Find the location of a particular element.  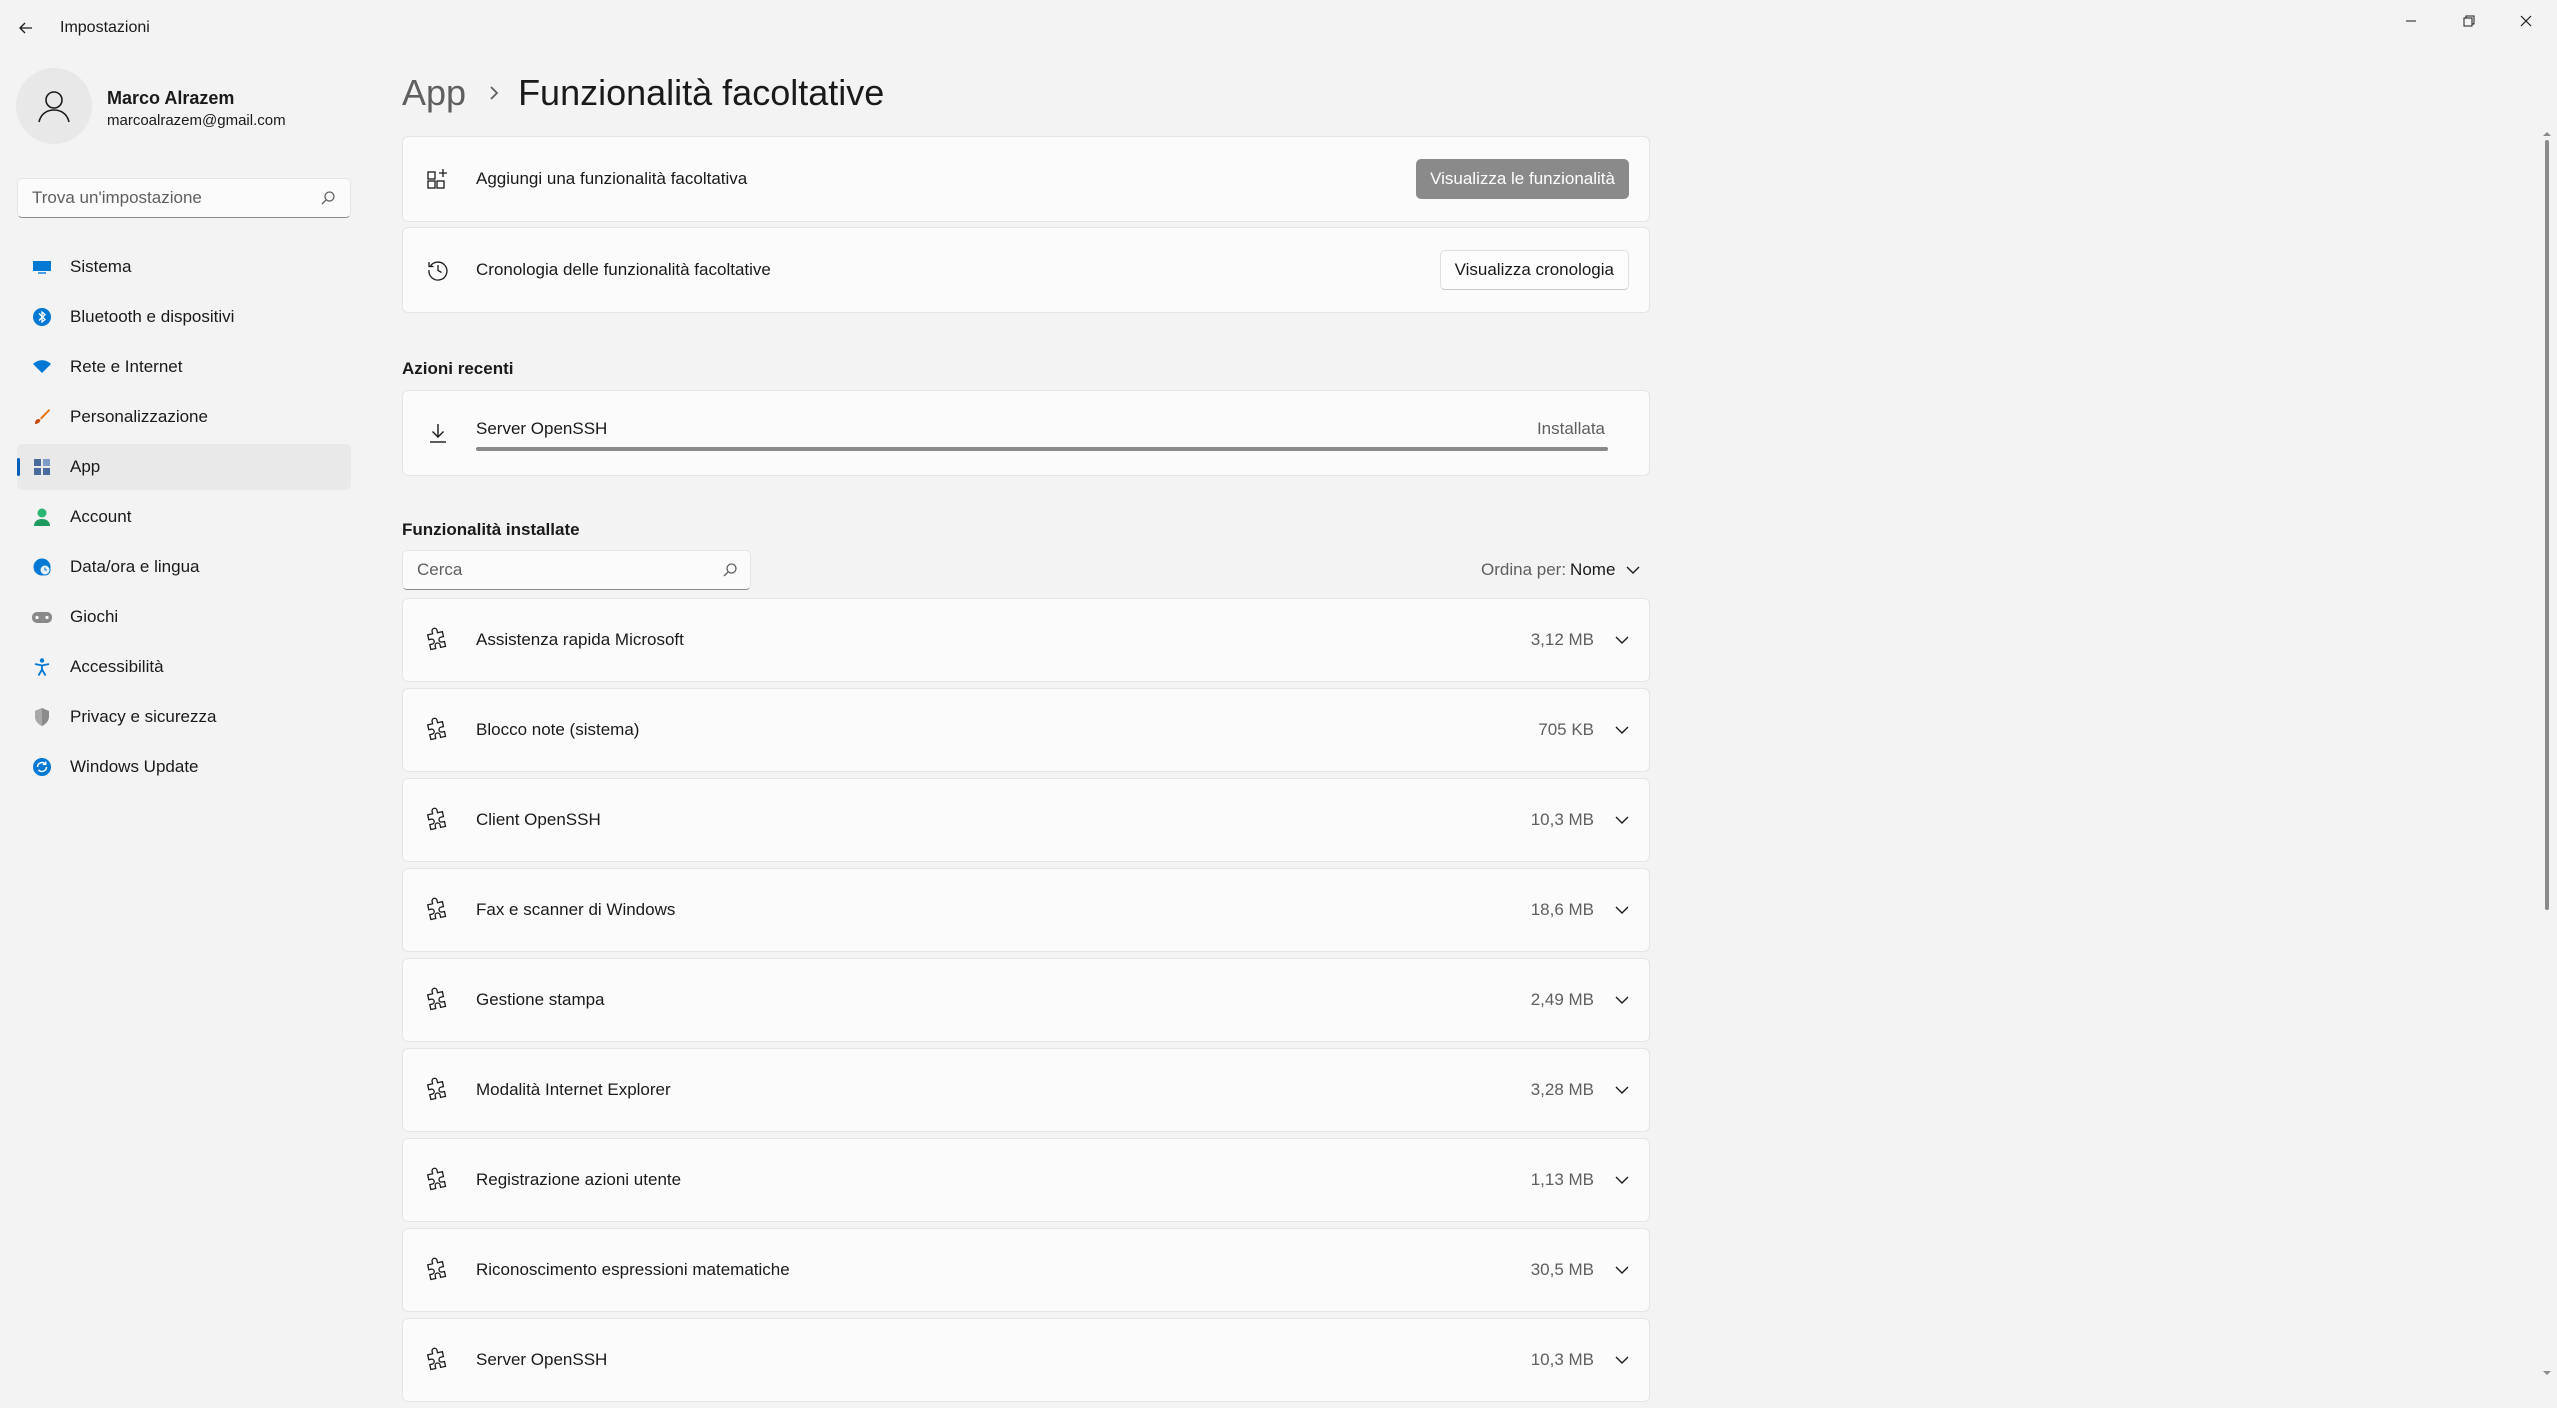

feature-row: Gestione stampa 2,49 MB is located at coordinates (1026, 1000).